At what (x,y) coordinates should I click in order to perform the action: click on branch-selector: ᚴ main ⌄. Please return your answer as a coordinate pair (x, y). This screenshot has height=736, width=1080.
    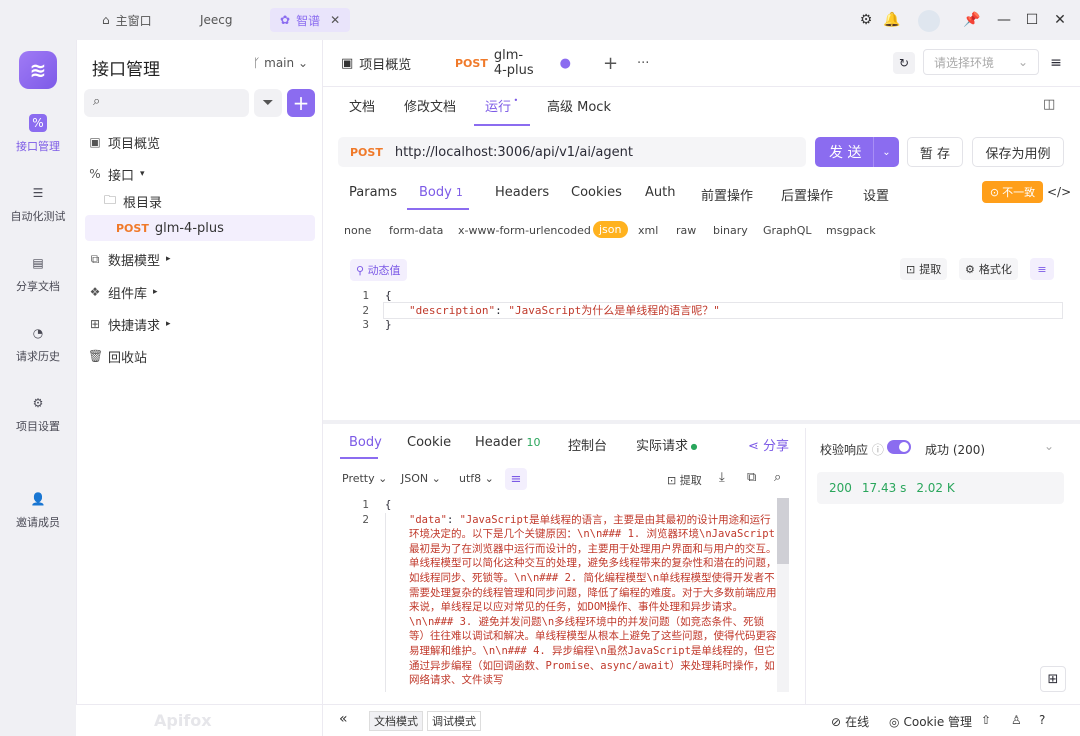
    Looking at the image, I should click on (280, 63).